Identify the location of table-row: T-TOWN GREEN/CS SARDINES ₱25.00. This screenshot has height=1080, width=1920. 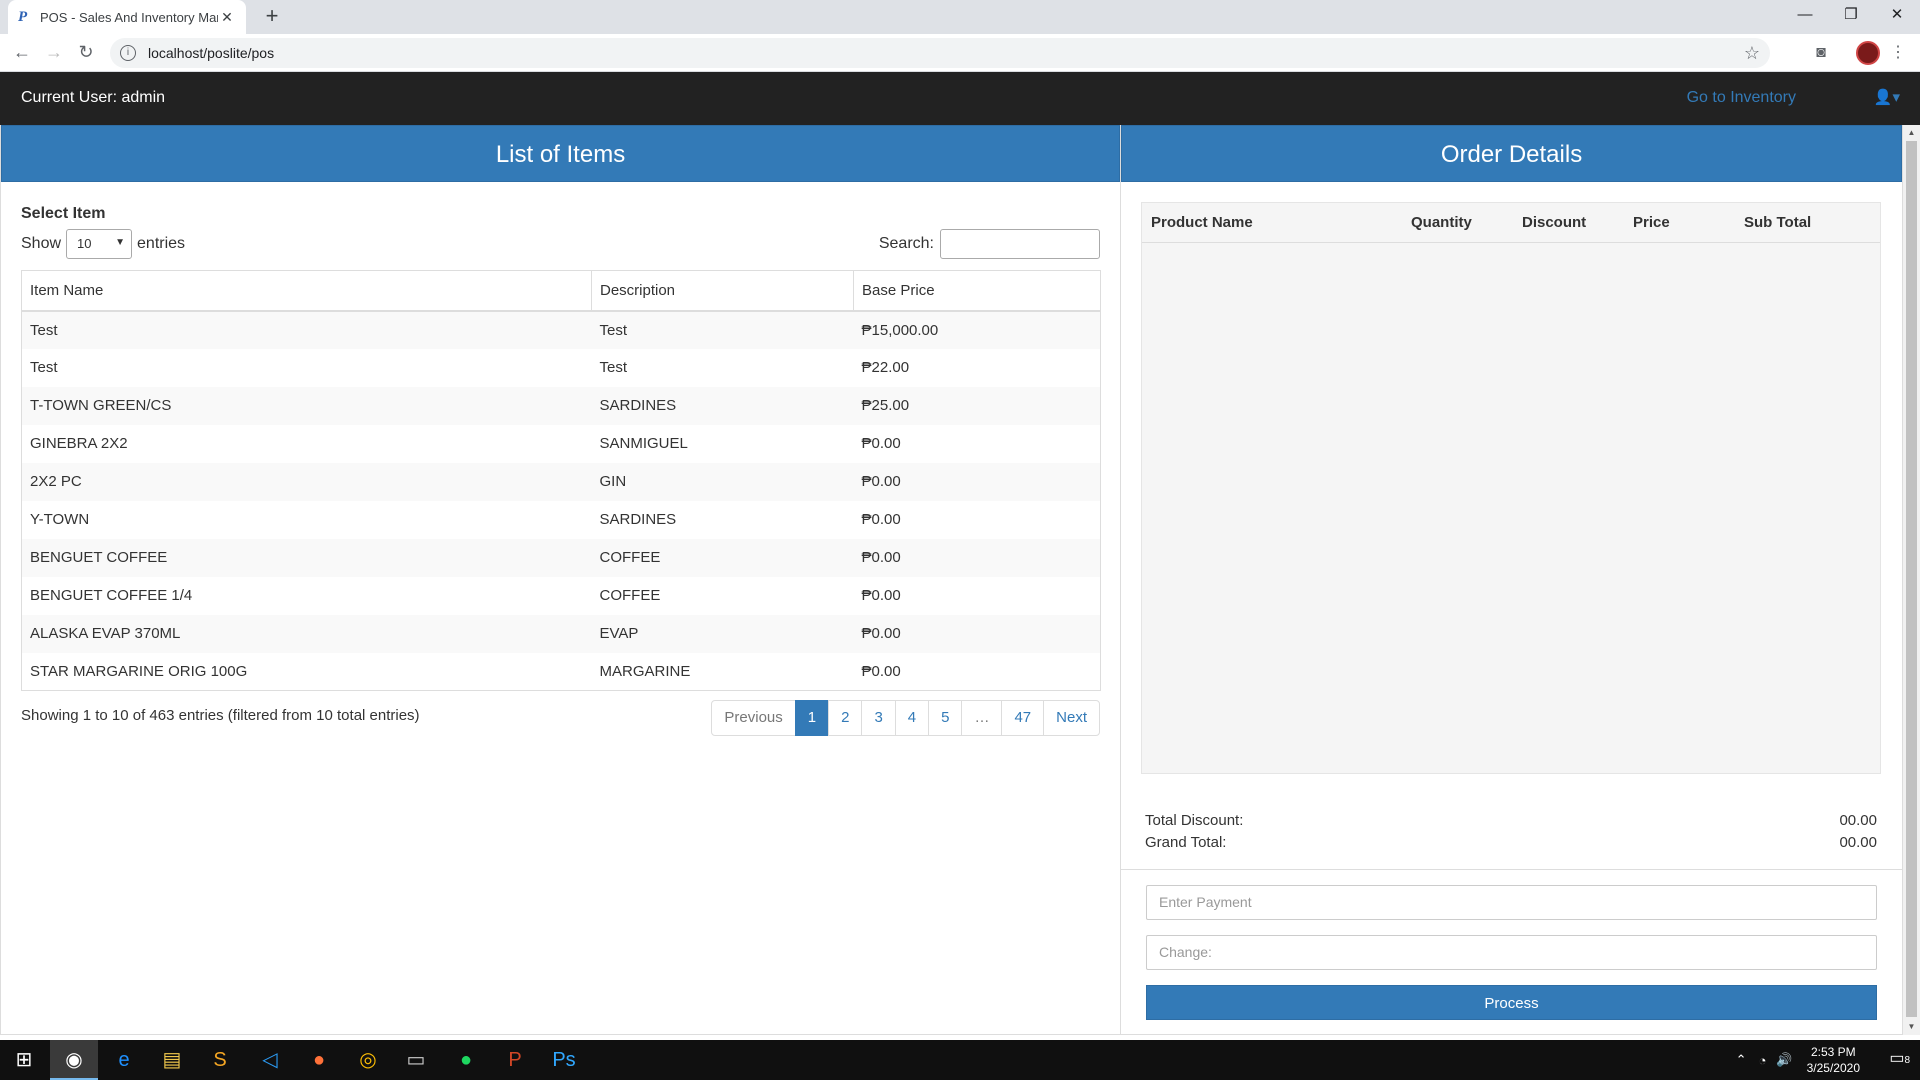
(561, 405).